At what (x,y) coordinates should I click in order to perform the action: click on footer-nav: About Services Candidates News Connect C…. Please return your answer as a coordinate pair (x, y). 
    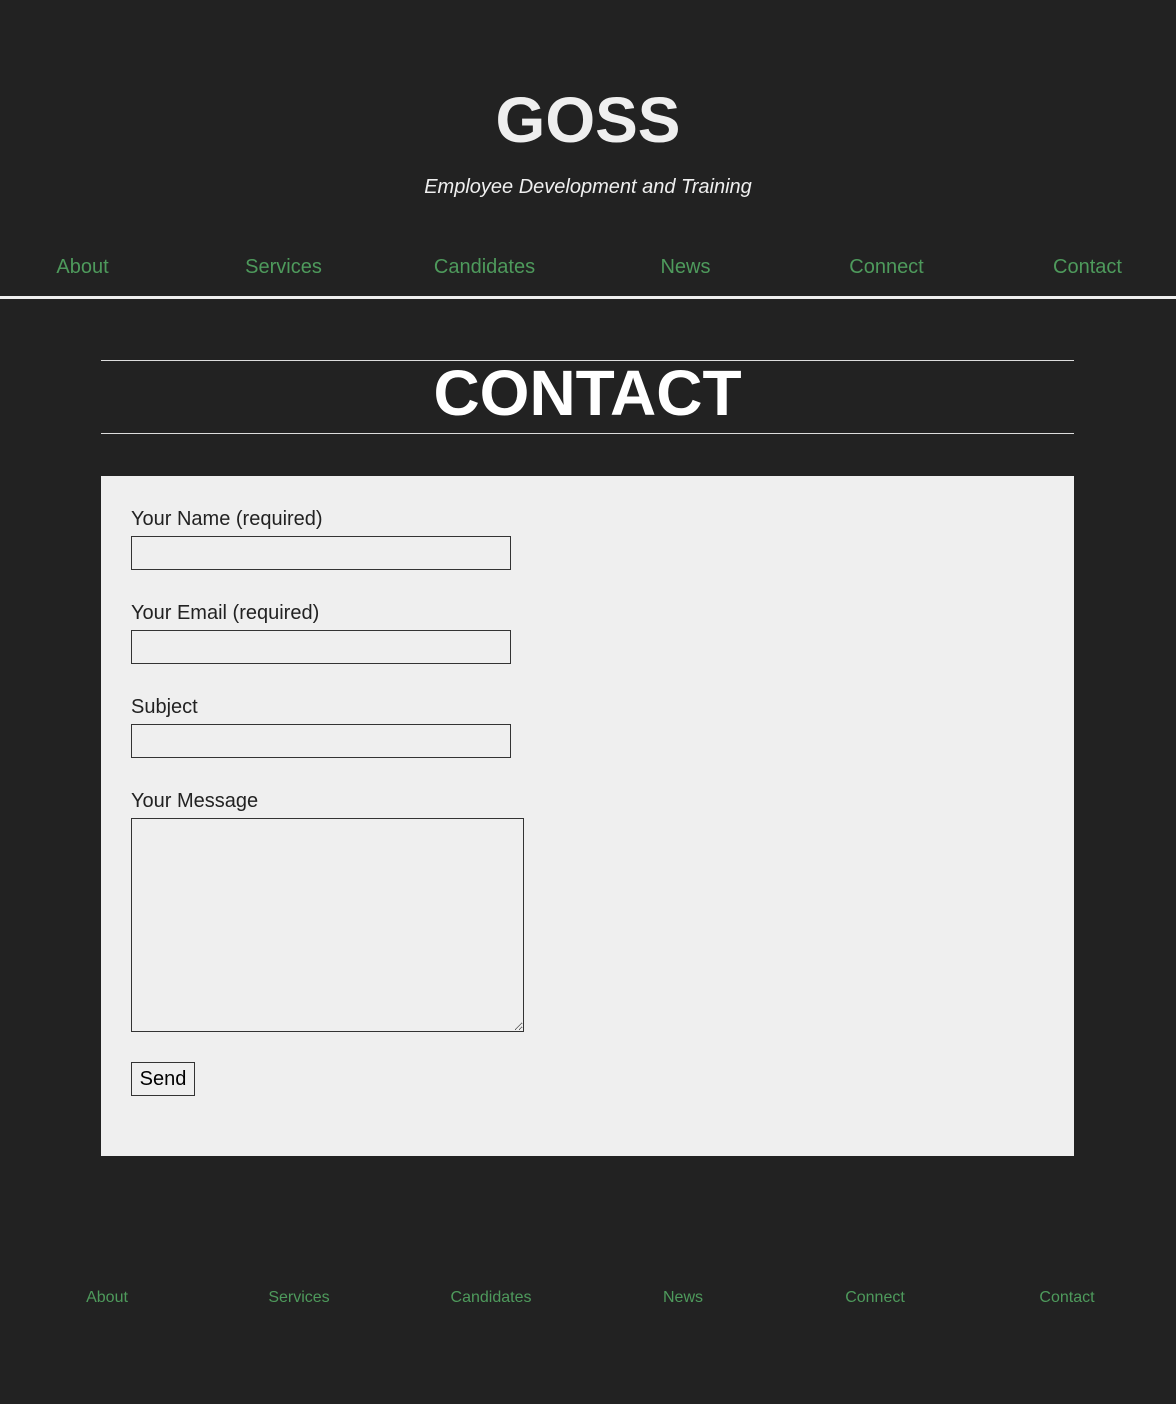
    Looking at the image, I should click on (587, 1298).